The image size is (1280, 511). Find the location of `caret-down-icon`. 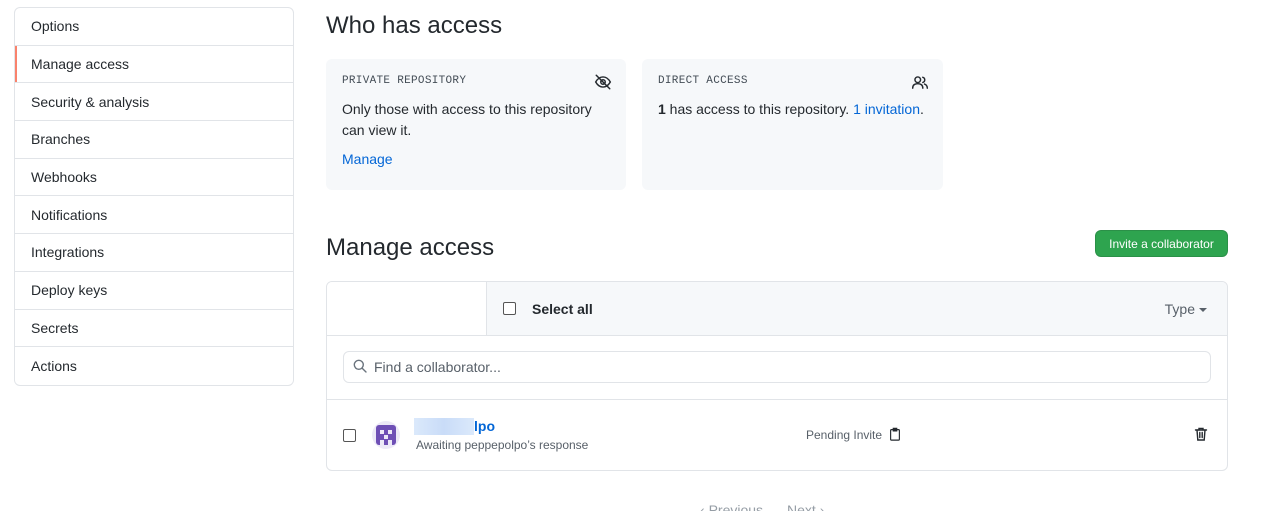

caret-down-icon is located at coordinates (1203, 309).